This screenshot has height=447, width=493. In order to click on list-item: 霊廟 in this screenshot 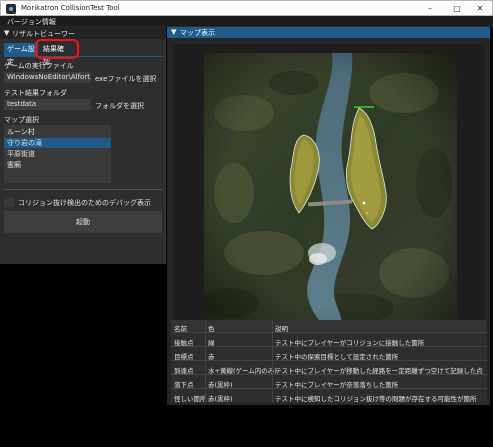, I will do `click(57, 165)`.